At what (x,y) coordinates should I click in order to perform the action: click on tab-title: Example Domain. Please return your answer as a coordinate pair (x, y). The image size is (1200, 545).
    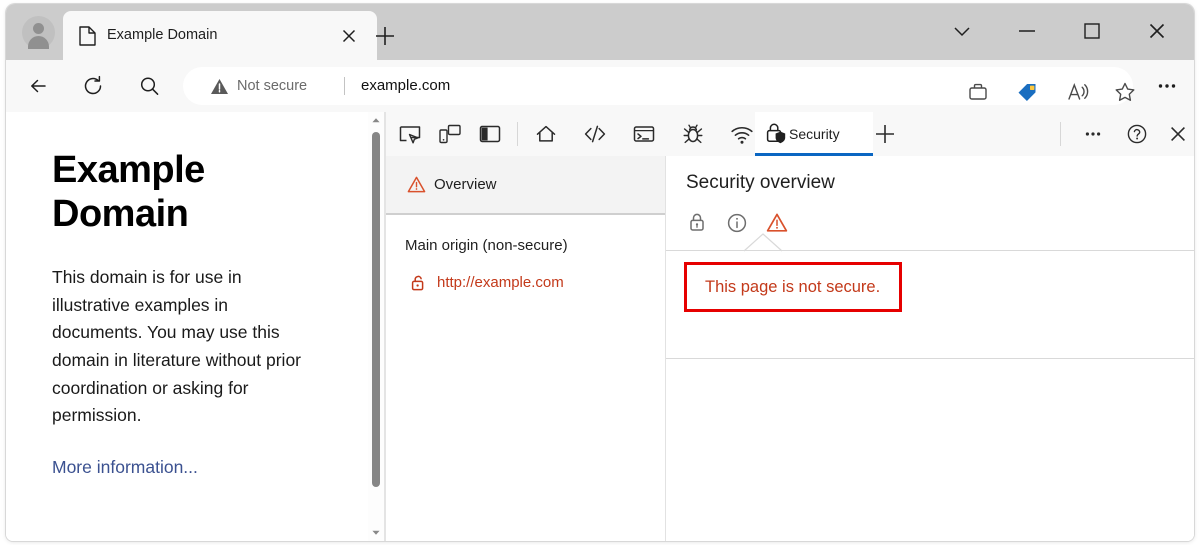
    Looking at the image, I should click on (162, 35).